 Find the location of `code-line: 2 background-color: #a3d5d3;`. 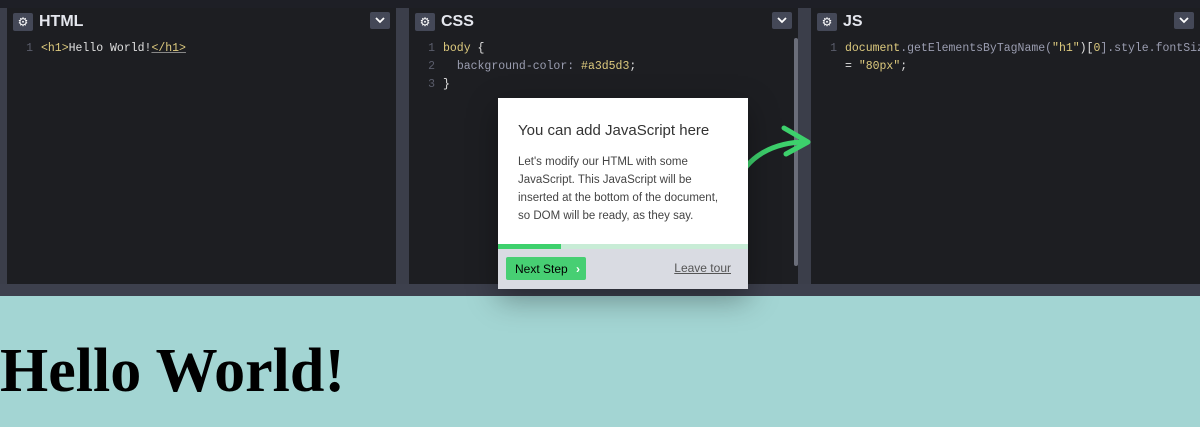

code-line: 2 background-color: #a3d5d3; is located at coordinates (603, 67).